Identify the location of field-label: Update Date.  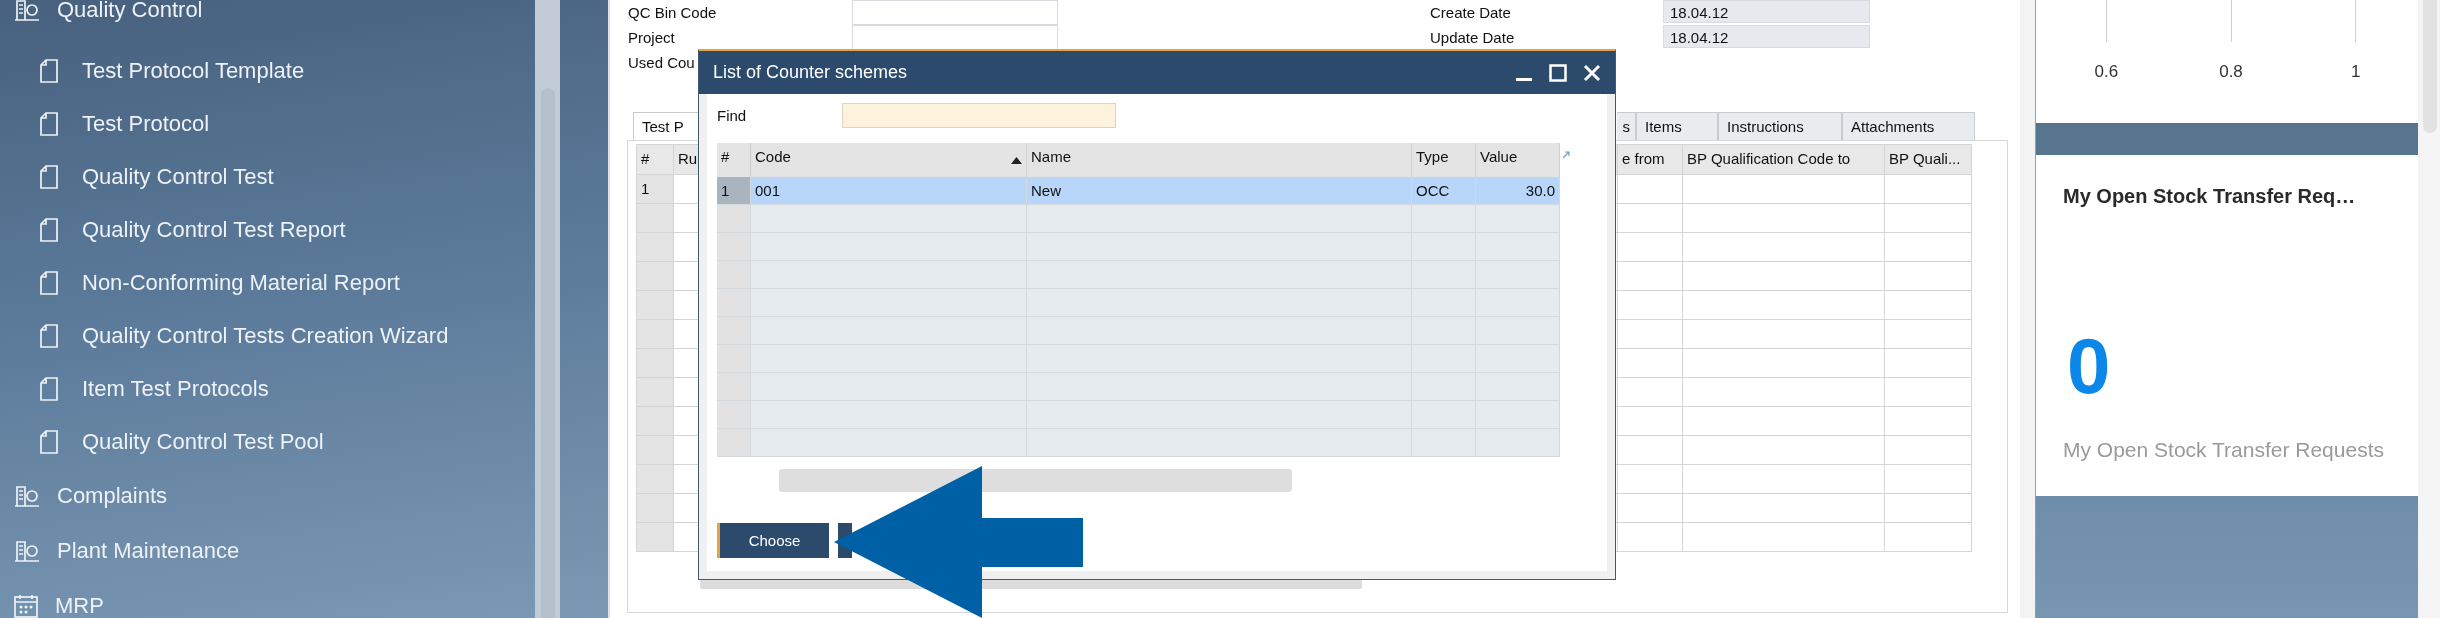
(1472, 37).